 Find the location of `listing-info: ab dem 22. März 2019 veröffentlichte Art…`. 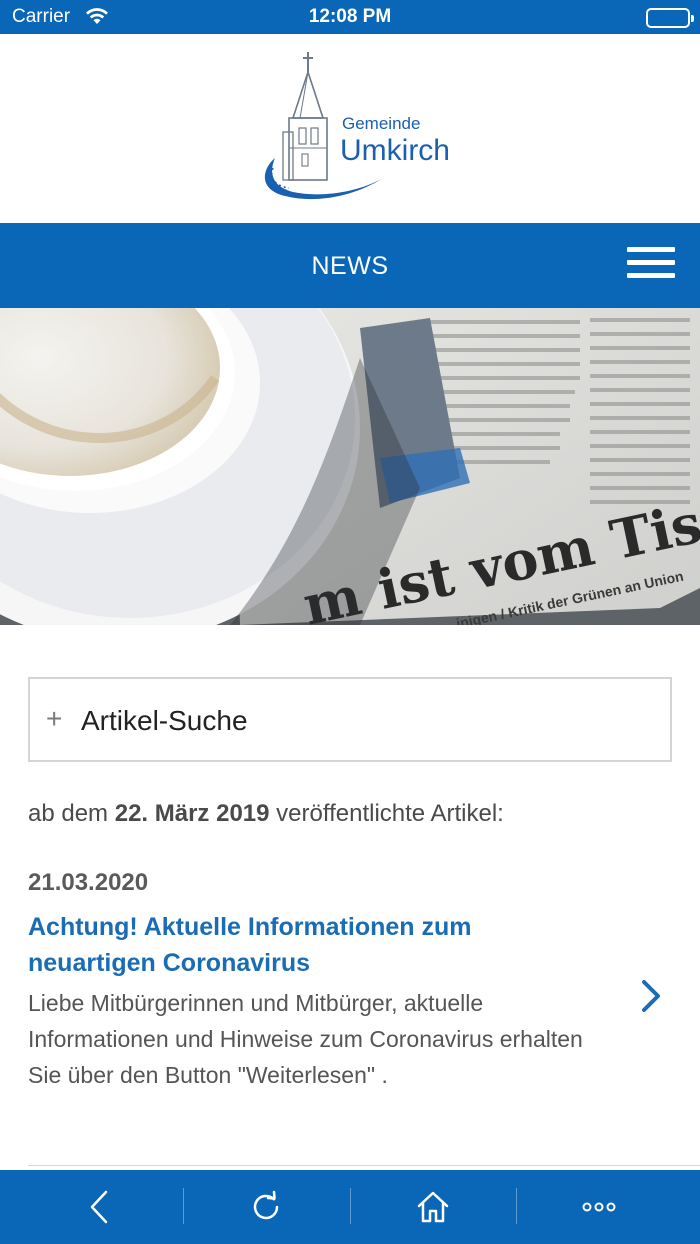

listing-info: ab dem 22. März 2019 veröffentlichte Art… is located at coordinates (266, 814).